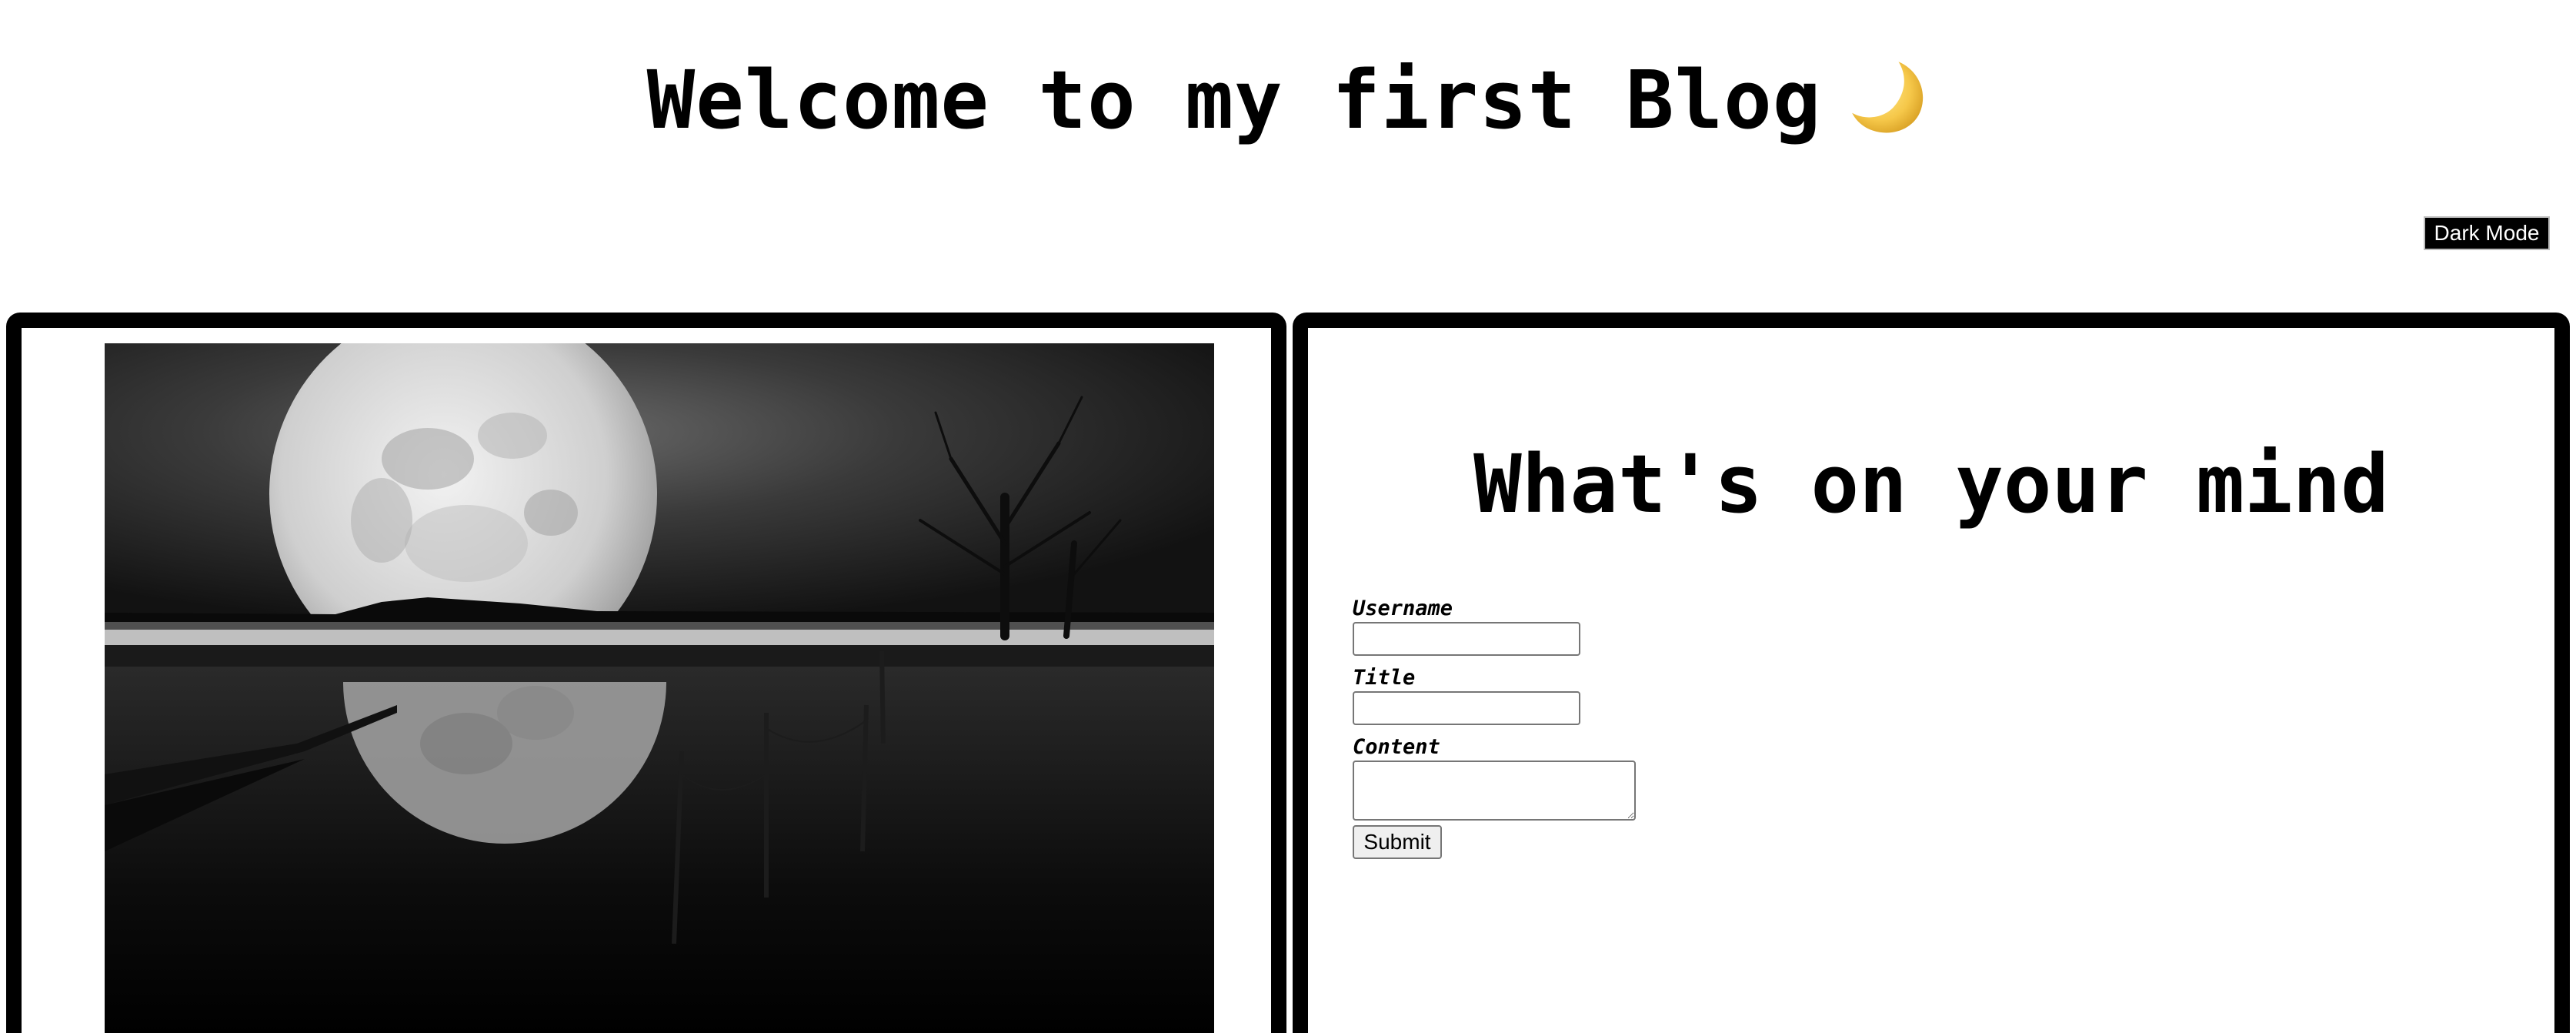 This screenshot has height=1033, width=2576. Describe the element at coordinates (1889, 97) in the screenshot. I see `crescent-moon-icon` at that location.